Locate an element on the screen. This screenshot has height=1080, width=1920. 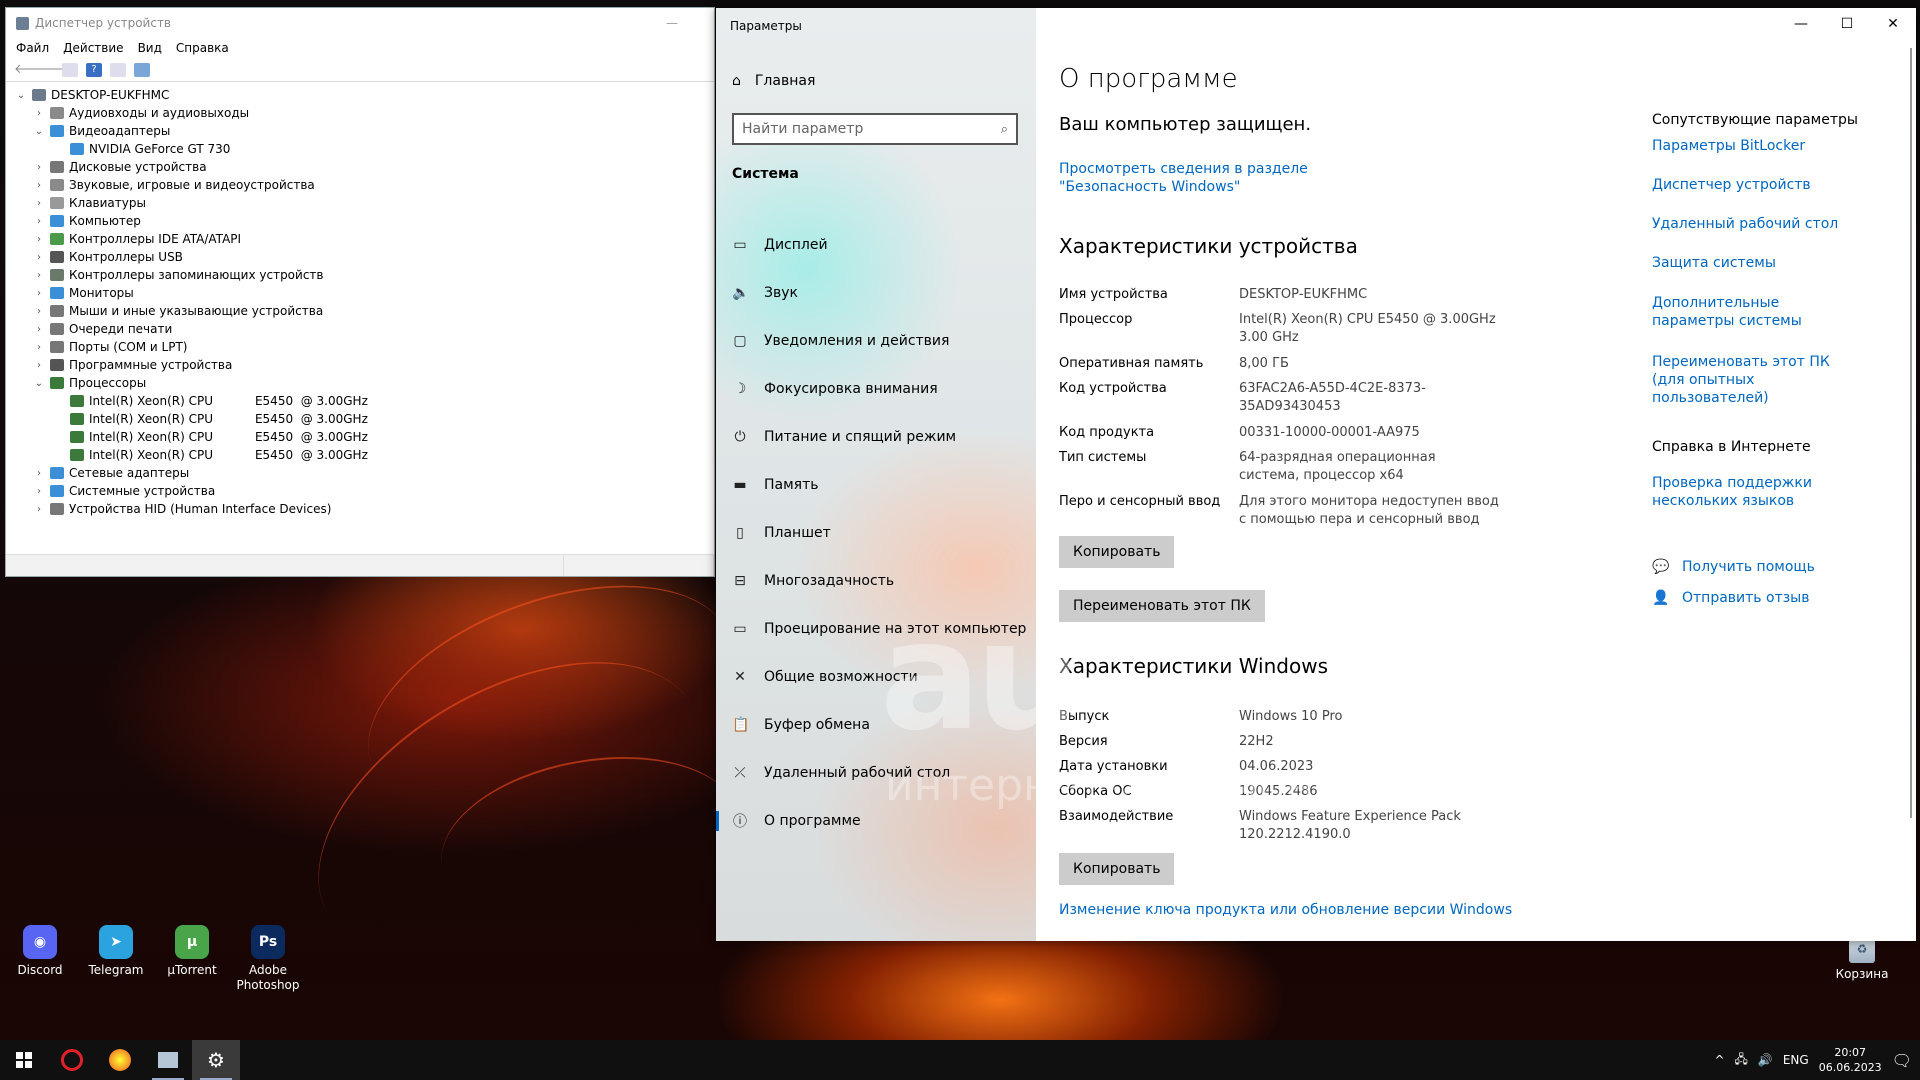
menu-item: Справка is located at coordinates (202, 48).